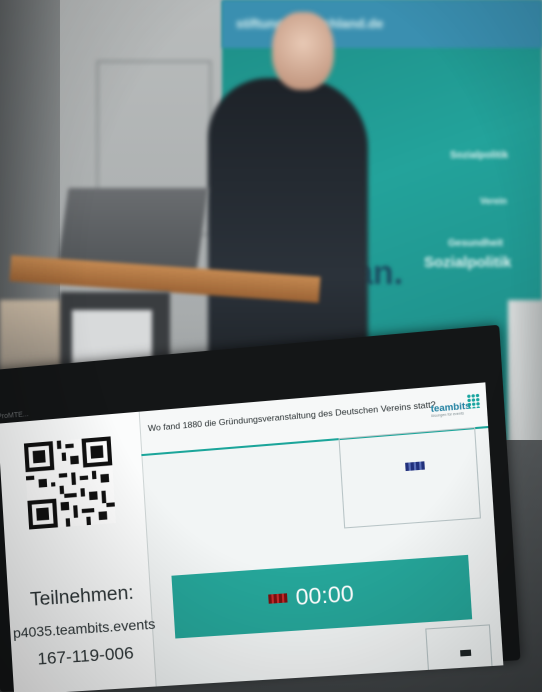 The image size is (542, 692). Describe the element at coordinates (382, 24) in the screenshot. I see `banner-header: stiftung-deutschland.de` at that location.